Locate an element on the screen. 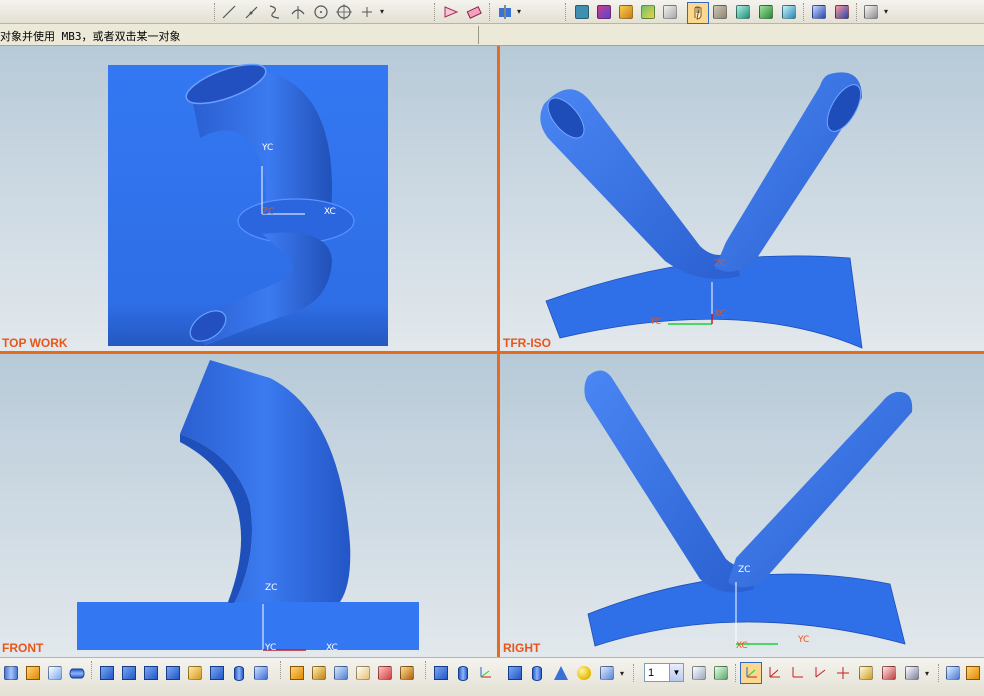  datum-csys-icon is located at coordinates (485, 673).